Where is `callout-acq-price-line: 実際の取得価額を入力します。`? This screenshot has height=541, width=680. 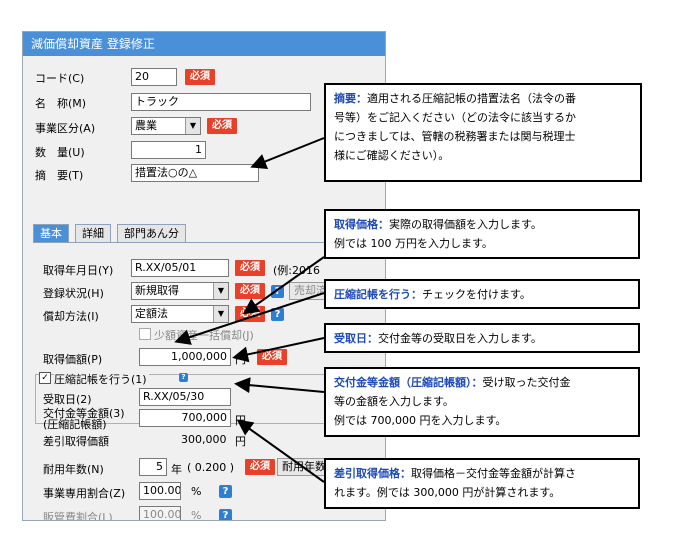
callout-acq-price-line: 実際の取得価額を入力します。 is located at coordinates (465, 224).